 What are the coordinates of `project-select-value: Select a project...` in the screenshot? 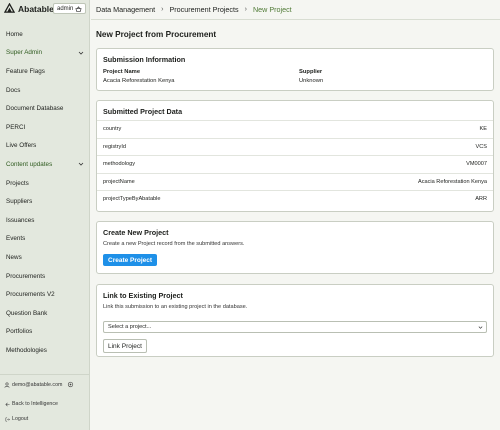 It's located at (130, 327).